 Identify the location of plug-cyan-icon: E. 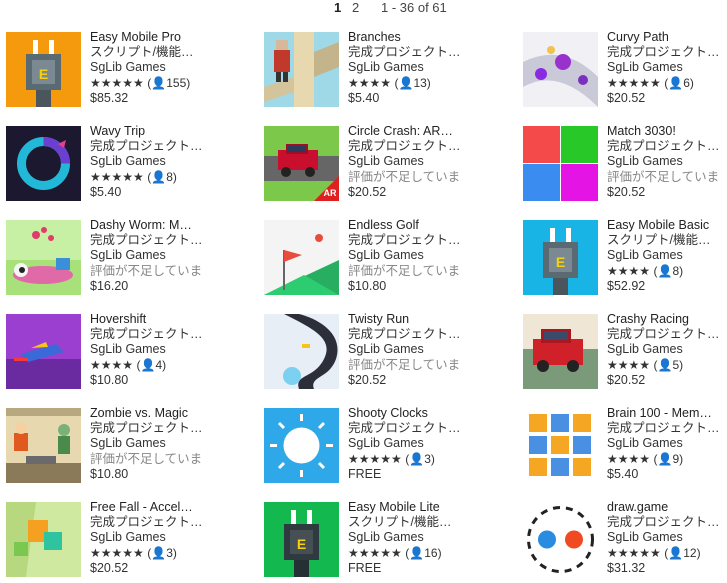
(560, 257).